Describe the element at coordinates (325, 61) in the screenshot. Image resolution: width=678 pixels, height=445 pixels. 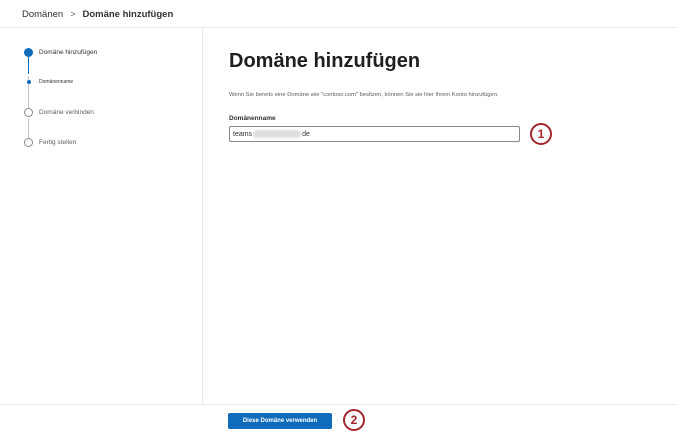
I see `page-title: Domäne hinzufügen` at that location.